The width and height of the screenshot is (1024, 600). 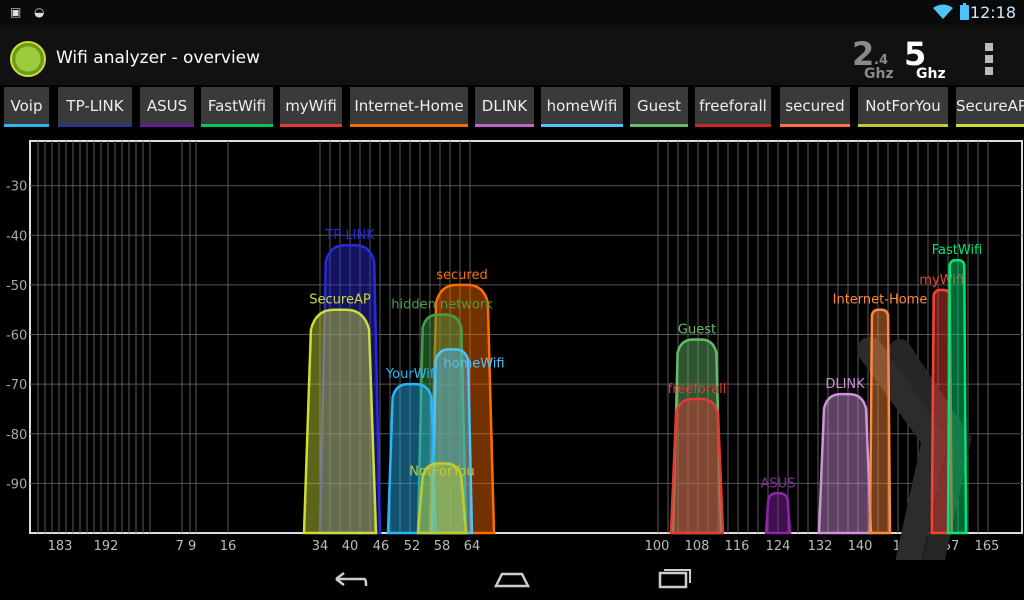 I want to click on y-tick-label: -80, so click(x=16, y=435).